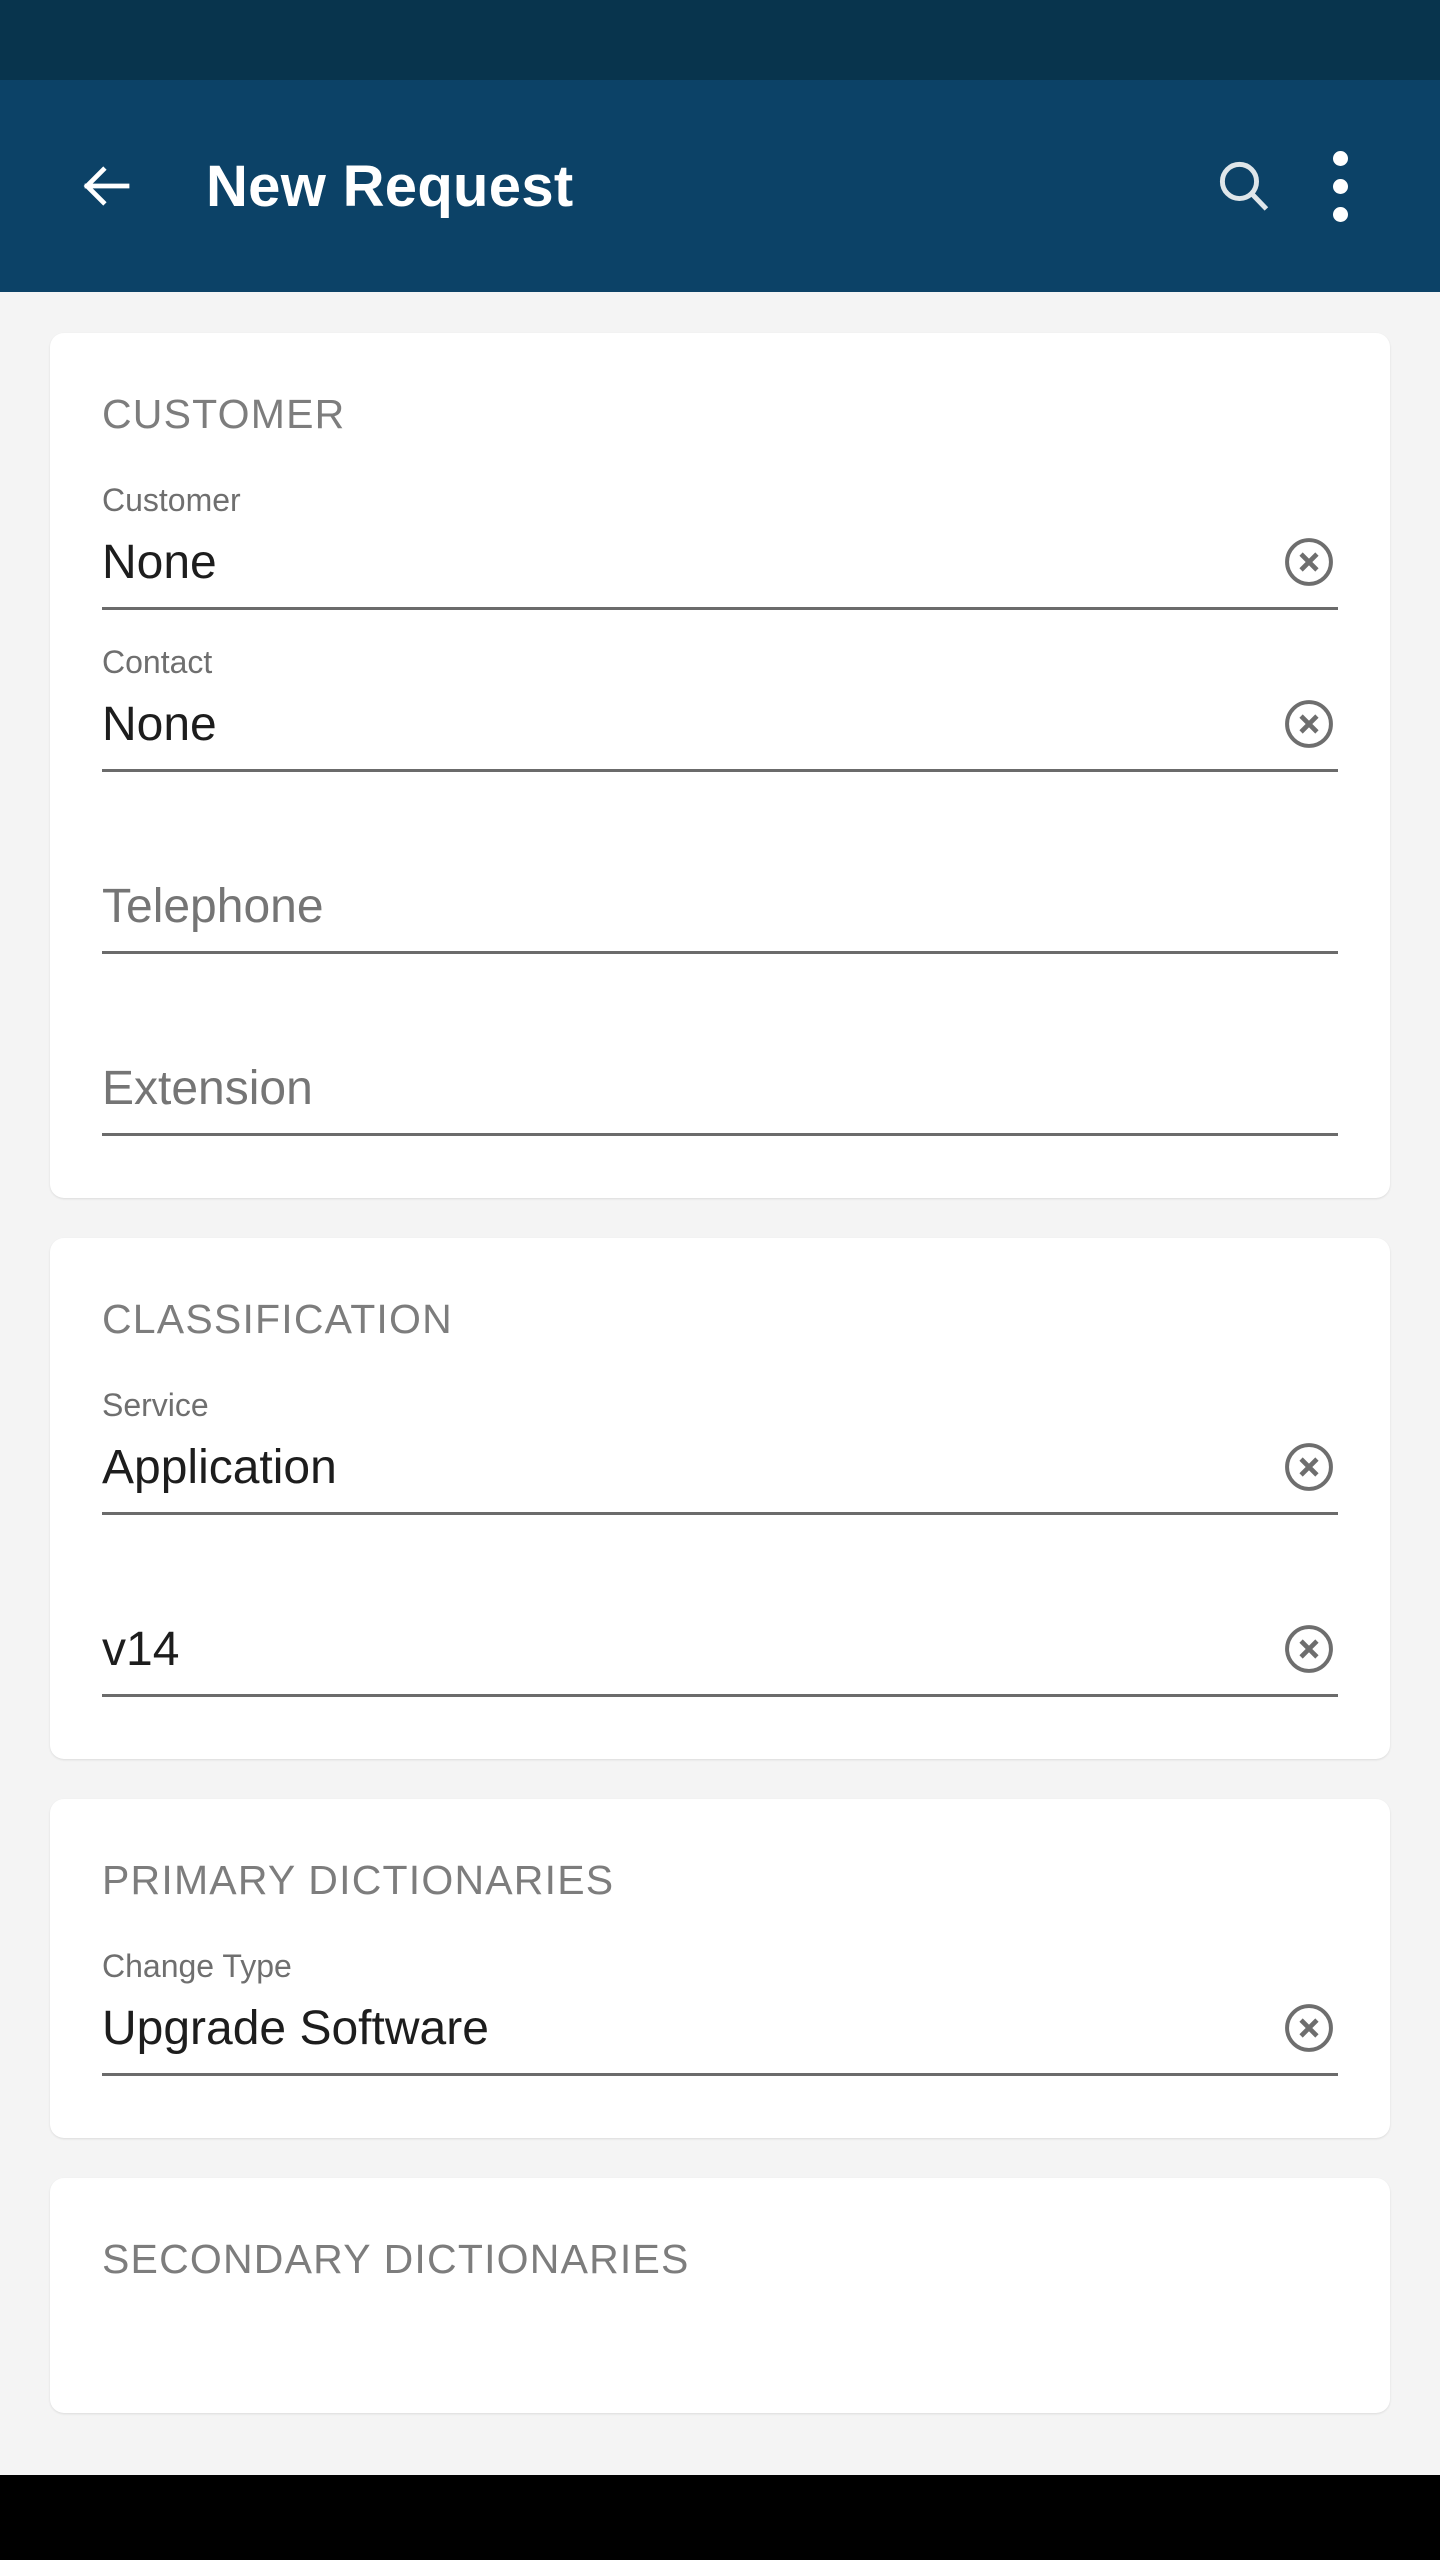  What do you see at coordinates (720, 1654) in the screenshot?
I see `field-input: v14` at bounding box center [720, 1654].